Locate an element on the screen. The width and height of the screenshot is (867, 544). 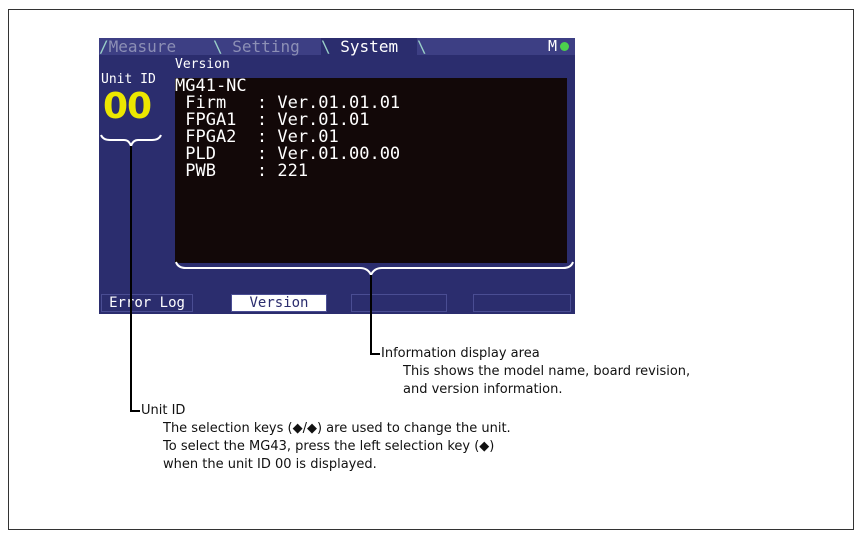
callout-line-info-vertical is located at coordinates (371, 315).